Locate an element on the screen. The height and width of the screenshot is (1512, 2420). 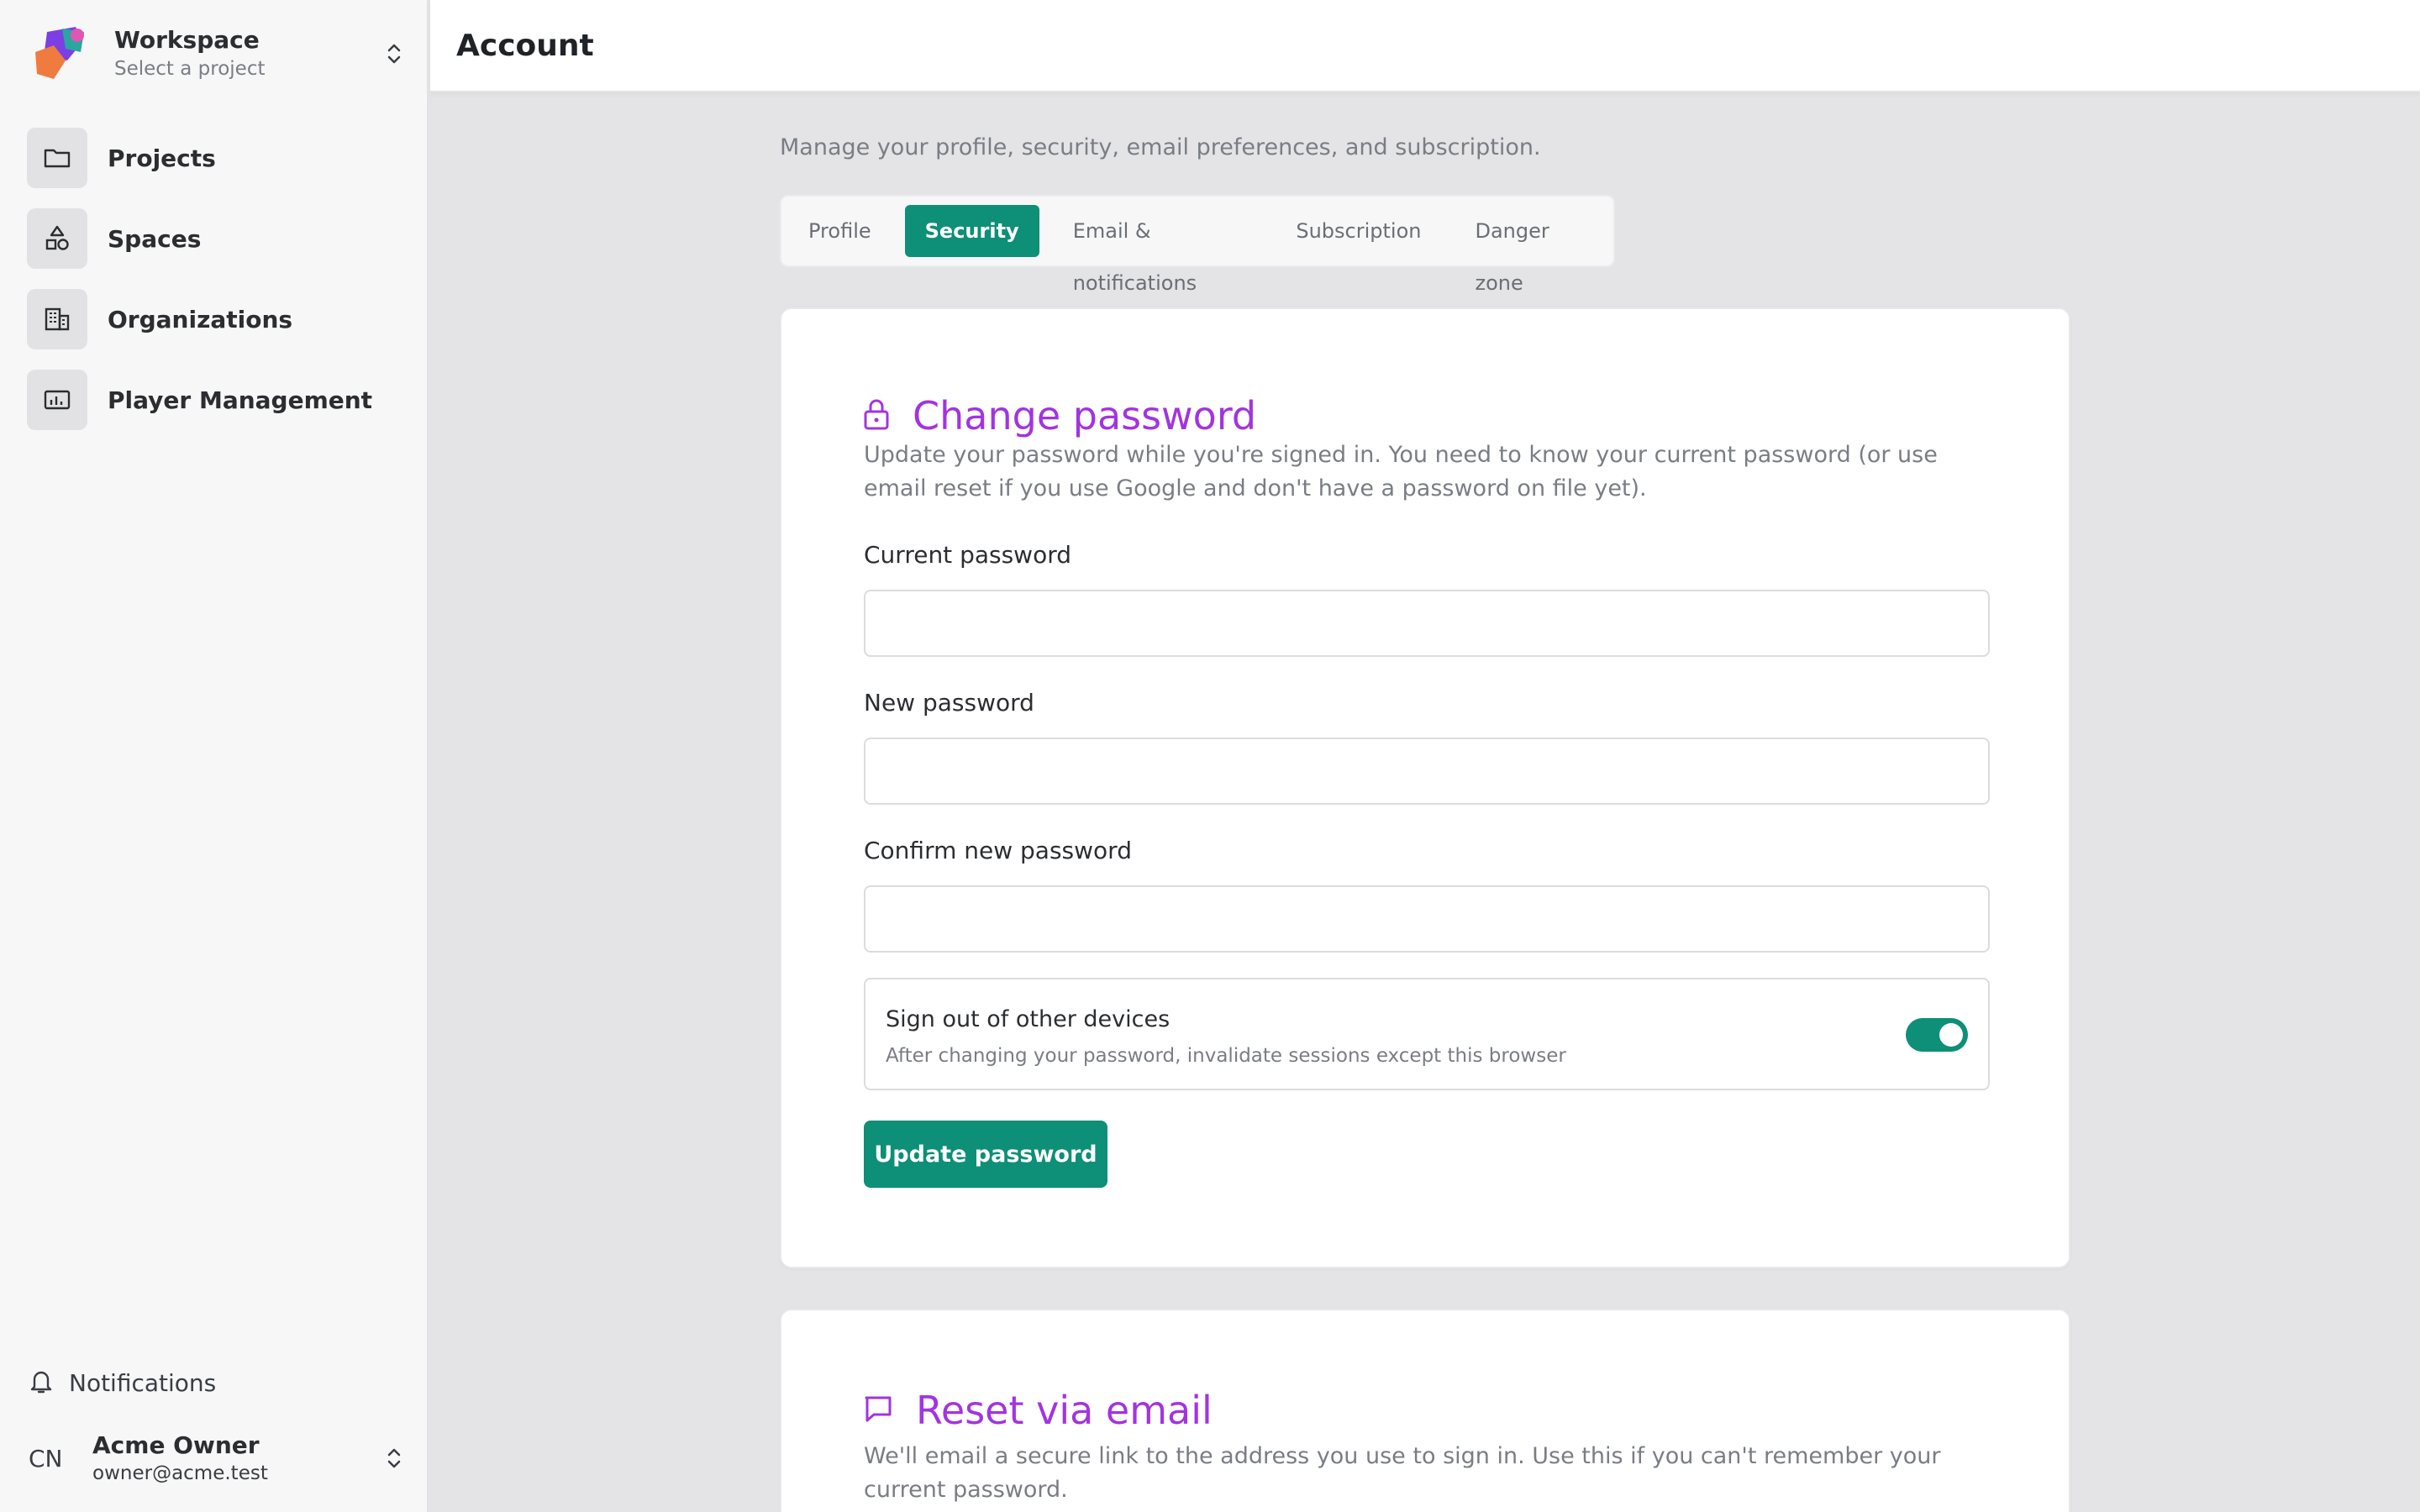
sidebar-item-label: Player Management is located at coordinates (240, 400).